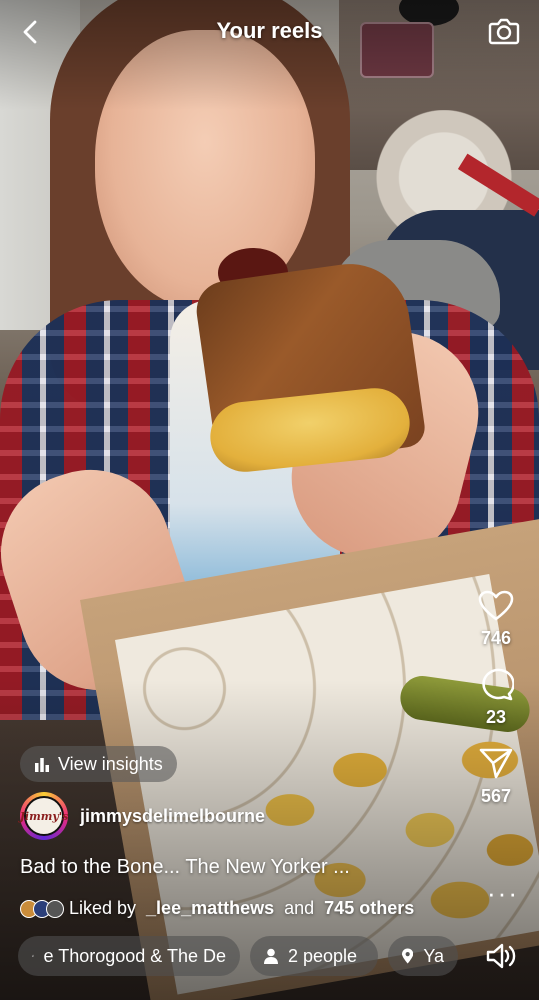 This screenshot has width=539, height=1000. I want to click on location-pin-icon, so click(408, 956).